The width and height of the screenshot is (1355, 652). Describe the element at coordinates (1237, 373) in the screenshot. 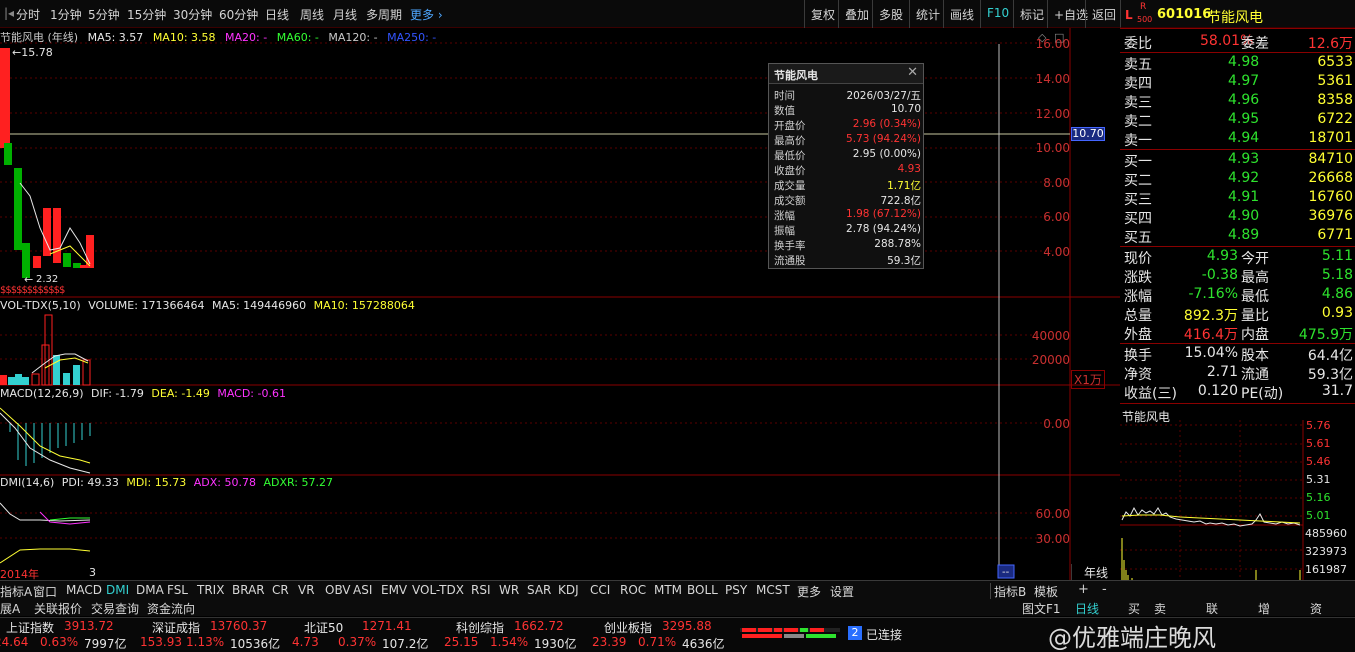

I see `quote-fund-row: 净资 2.71 流通 59.3亿` at that location.